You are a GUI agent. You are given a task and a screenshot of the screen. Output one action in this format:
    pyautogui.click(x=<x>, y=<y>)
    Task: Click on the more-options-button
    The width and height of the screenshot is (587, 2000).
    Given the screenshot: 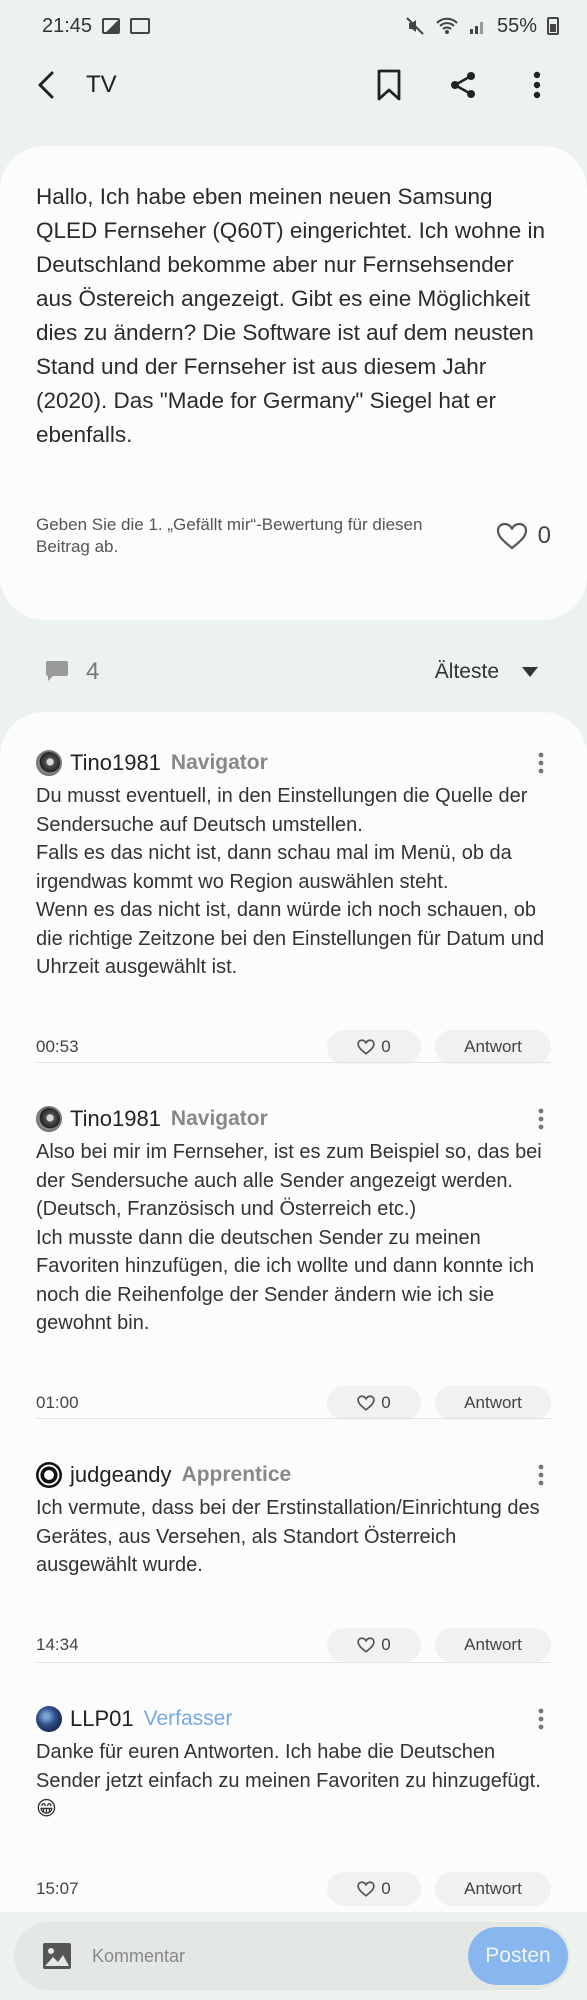 What is the action you would take?
    pyautogui.click(x=537, y=85)
    